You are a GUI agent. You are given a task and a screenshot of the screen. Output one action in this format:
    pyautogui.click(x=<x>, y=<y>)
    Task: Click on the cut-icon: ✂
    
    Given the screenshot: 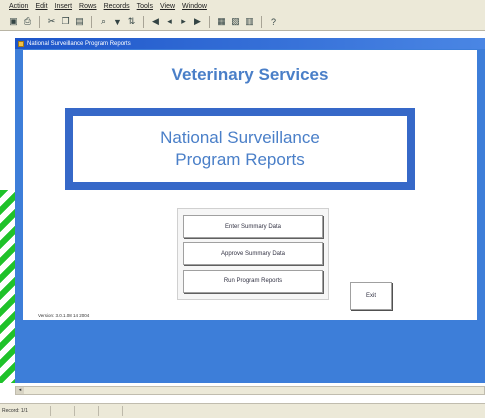 What is the action you would take?
    pyautogui.click(x=51, y=21)
    